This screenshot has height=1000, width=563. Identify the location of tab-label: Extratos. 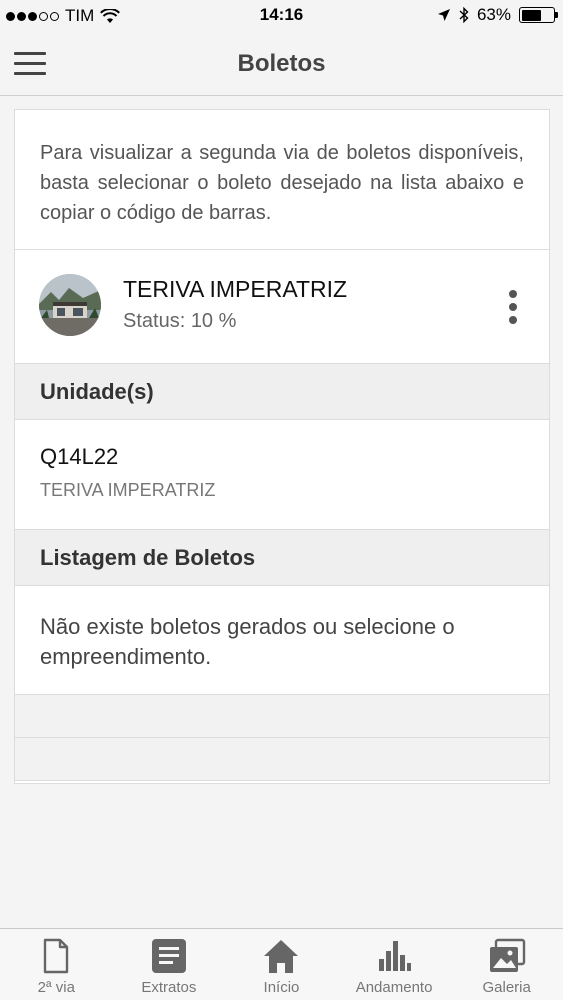
(169, 987).